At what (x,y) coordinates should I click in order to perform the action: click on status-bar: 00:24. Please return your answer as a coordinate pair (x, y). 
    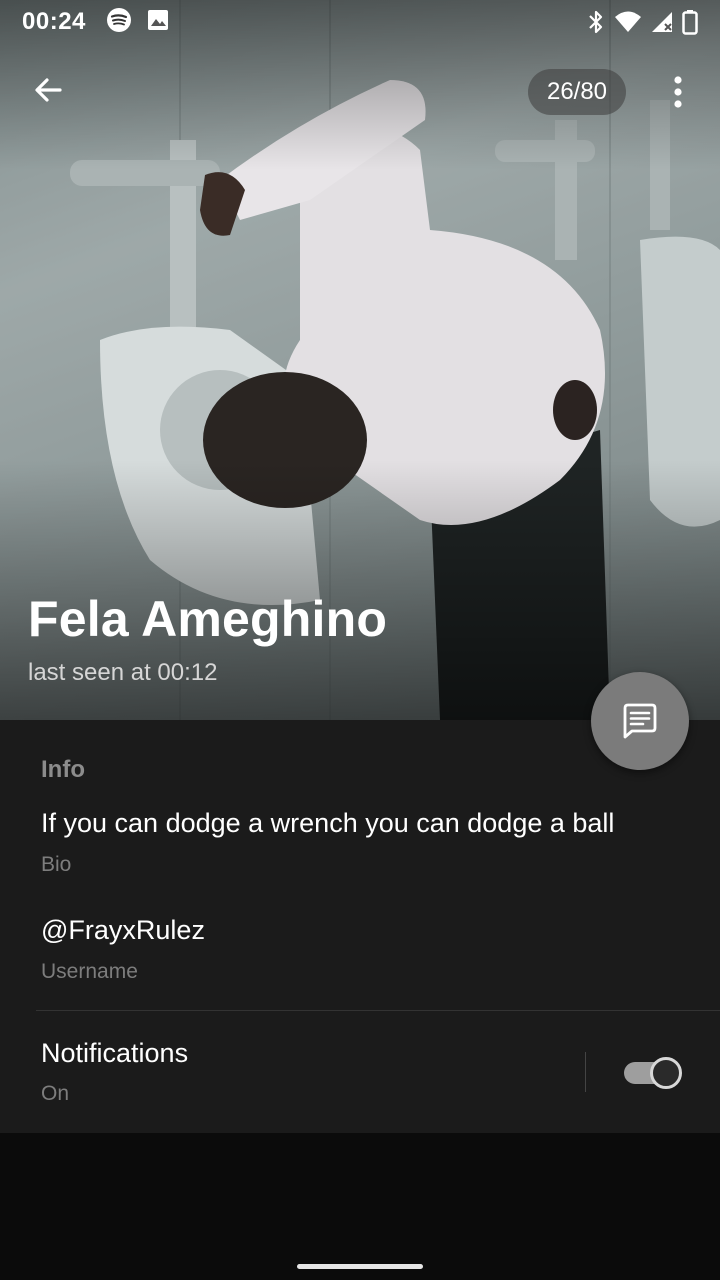
    Looking at the image, I should click on (360, 22).